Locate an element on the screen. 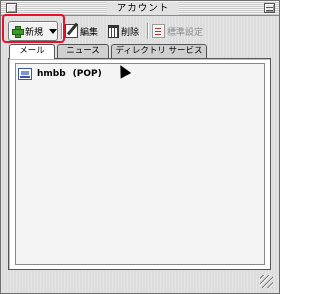 The height and width of the screenshot is (294, 320). mail-account-icon is located at coordinates (25, 73).